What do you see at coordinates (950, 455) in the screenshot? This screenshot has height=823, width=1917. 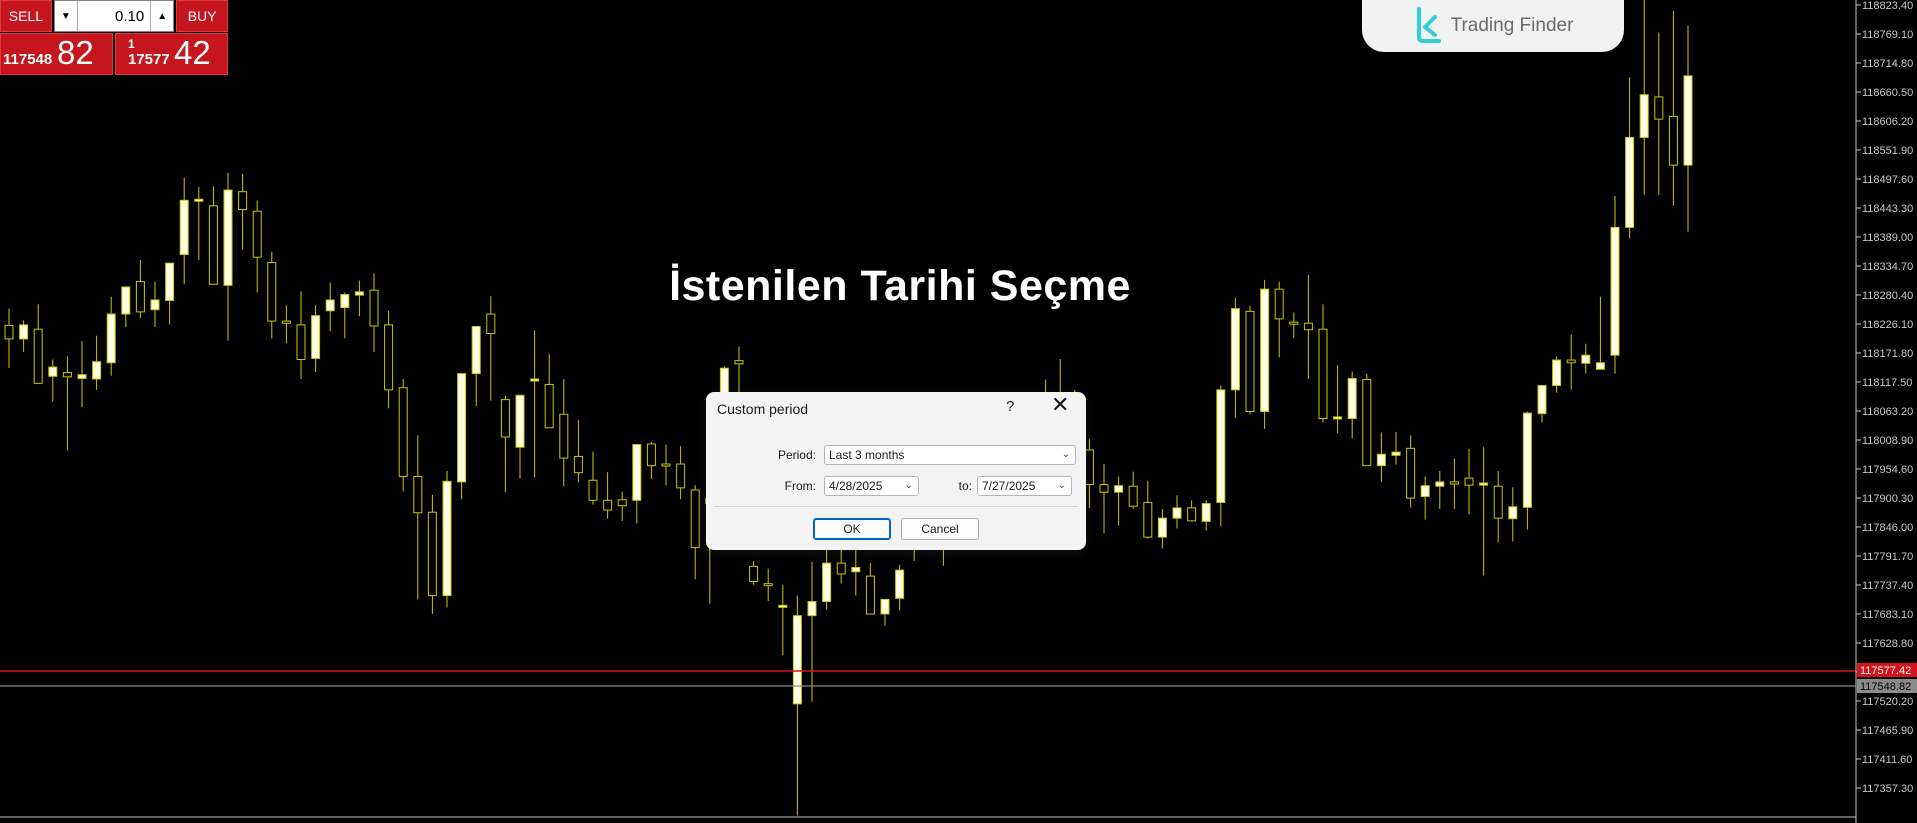 I see `period-select: Last 3 months ⌄` at bounding box center [950, 455].